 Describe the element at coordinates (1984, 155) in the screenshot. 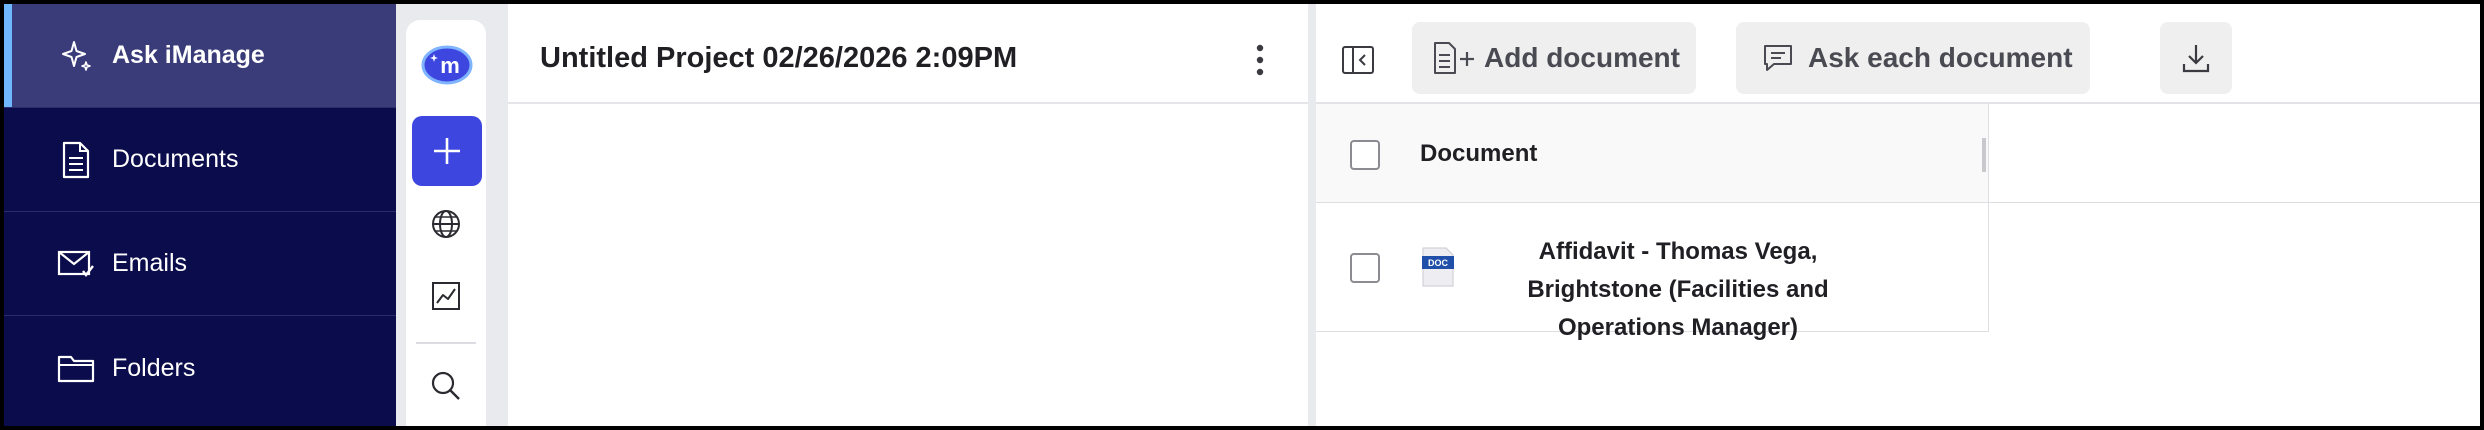

I see `column-resize-handle` at that location.